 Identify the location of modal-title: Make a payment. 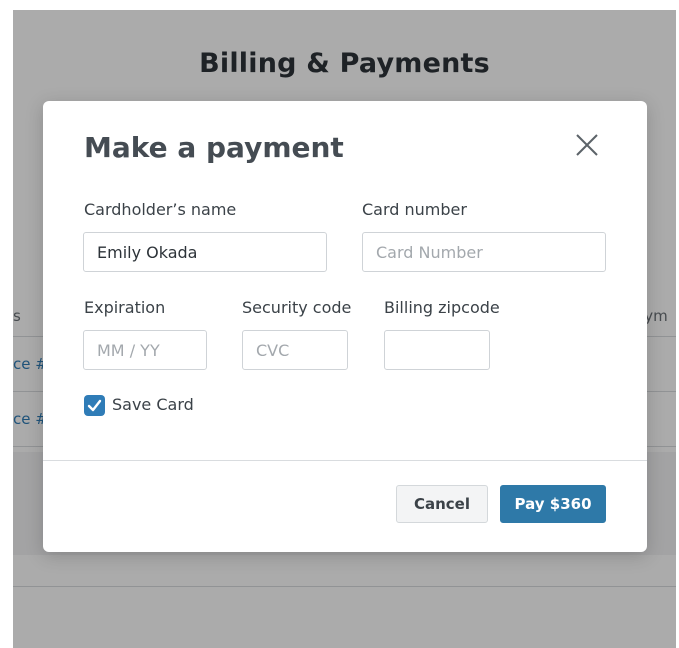
(214, 147).